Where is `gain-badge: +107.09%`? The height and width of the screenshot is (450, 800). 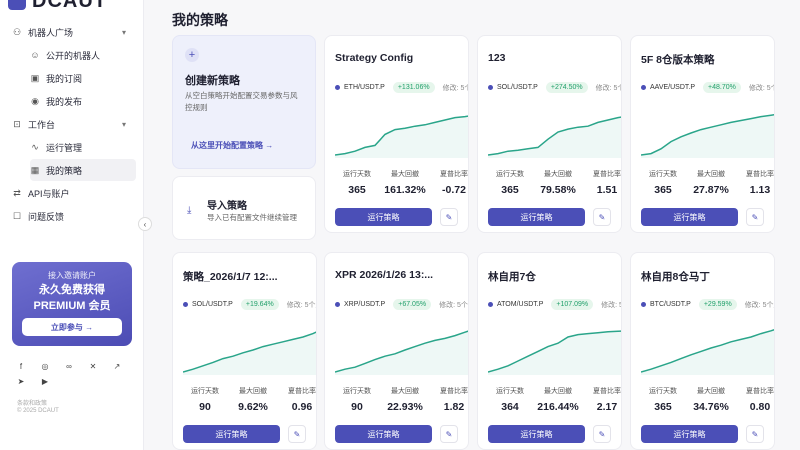
gain-badge: +107.09% is located at coordinates (572, 304).